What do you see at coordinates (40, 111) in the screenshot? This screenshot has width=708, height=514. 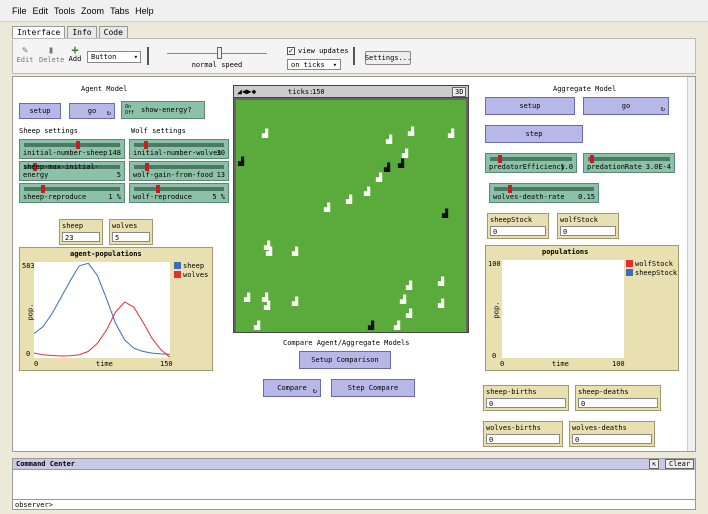 I see `agent-setup-button: setup` at bounding box center [40, 111].